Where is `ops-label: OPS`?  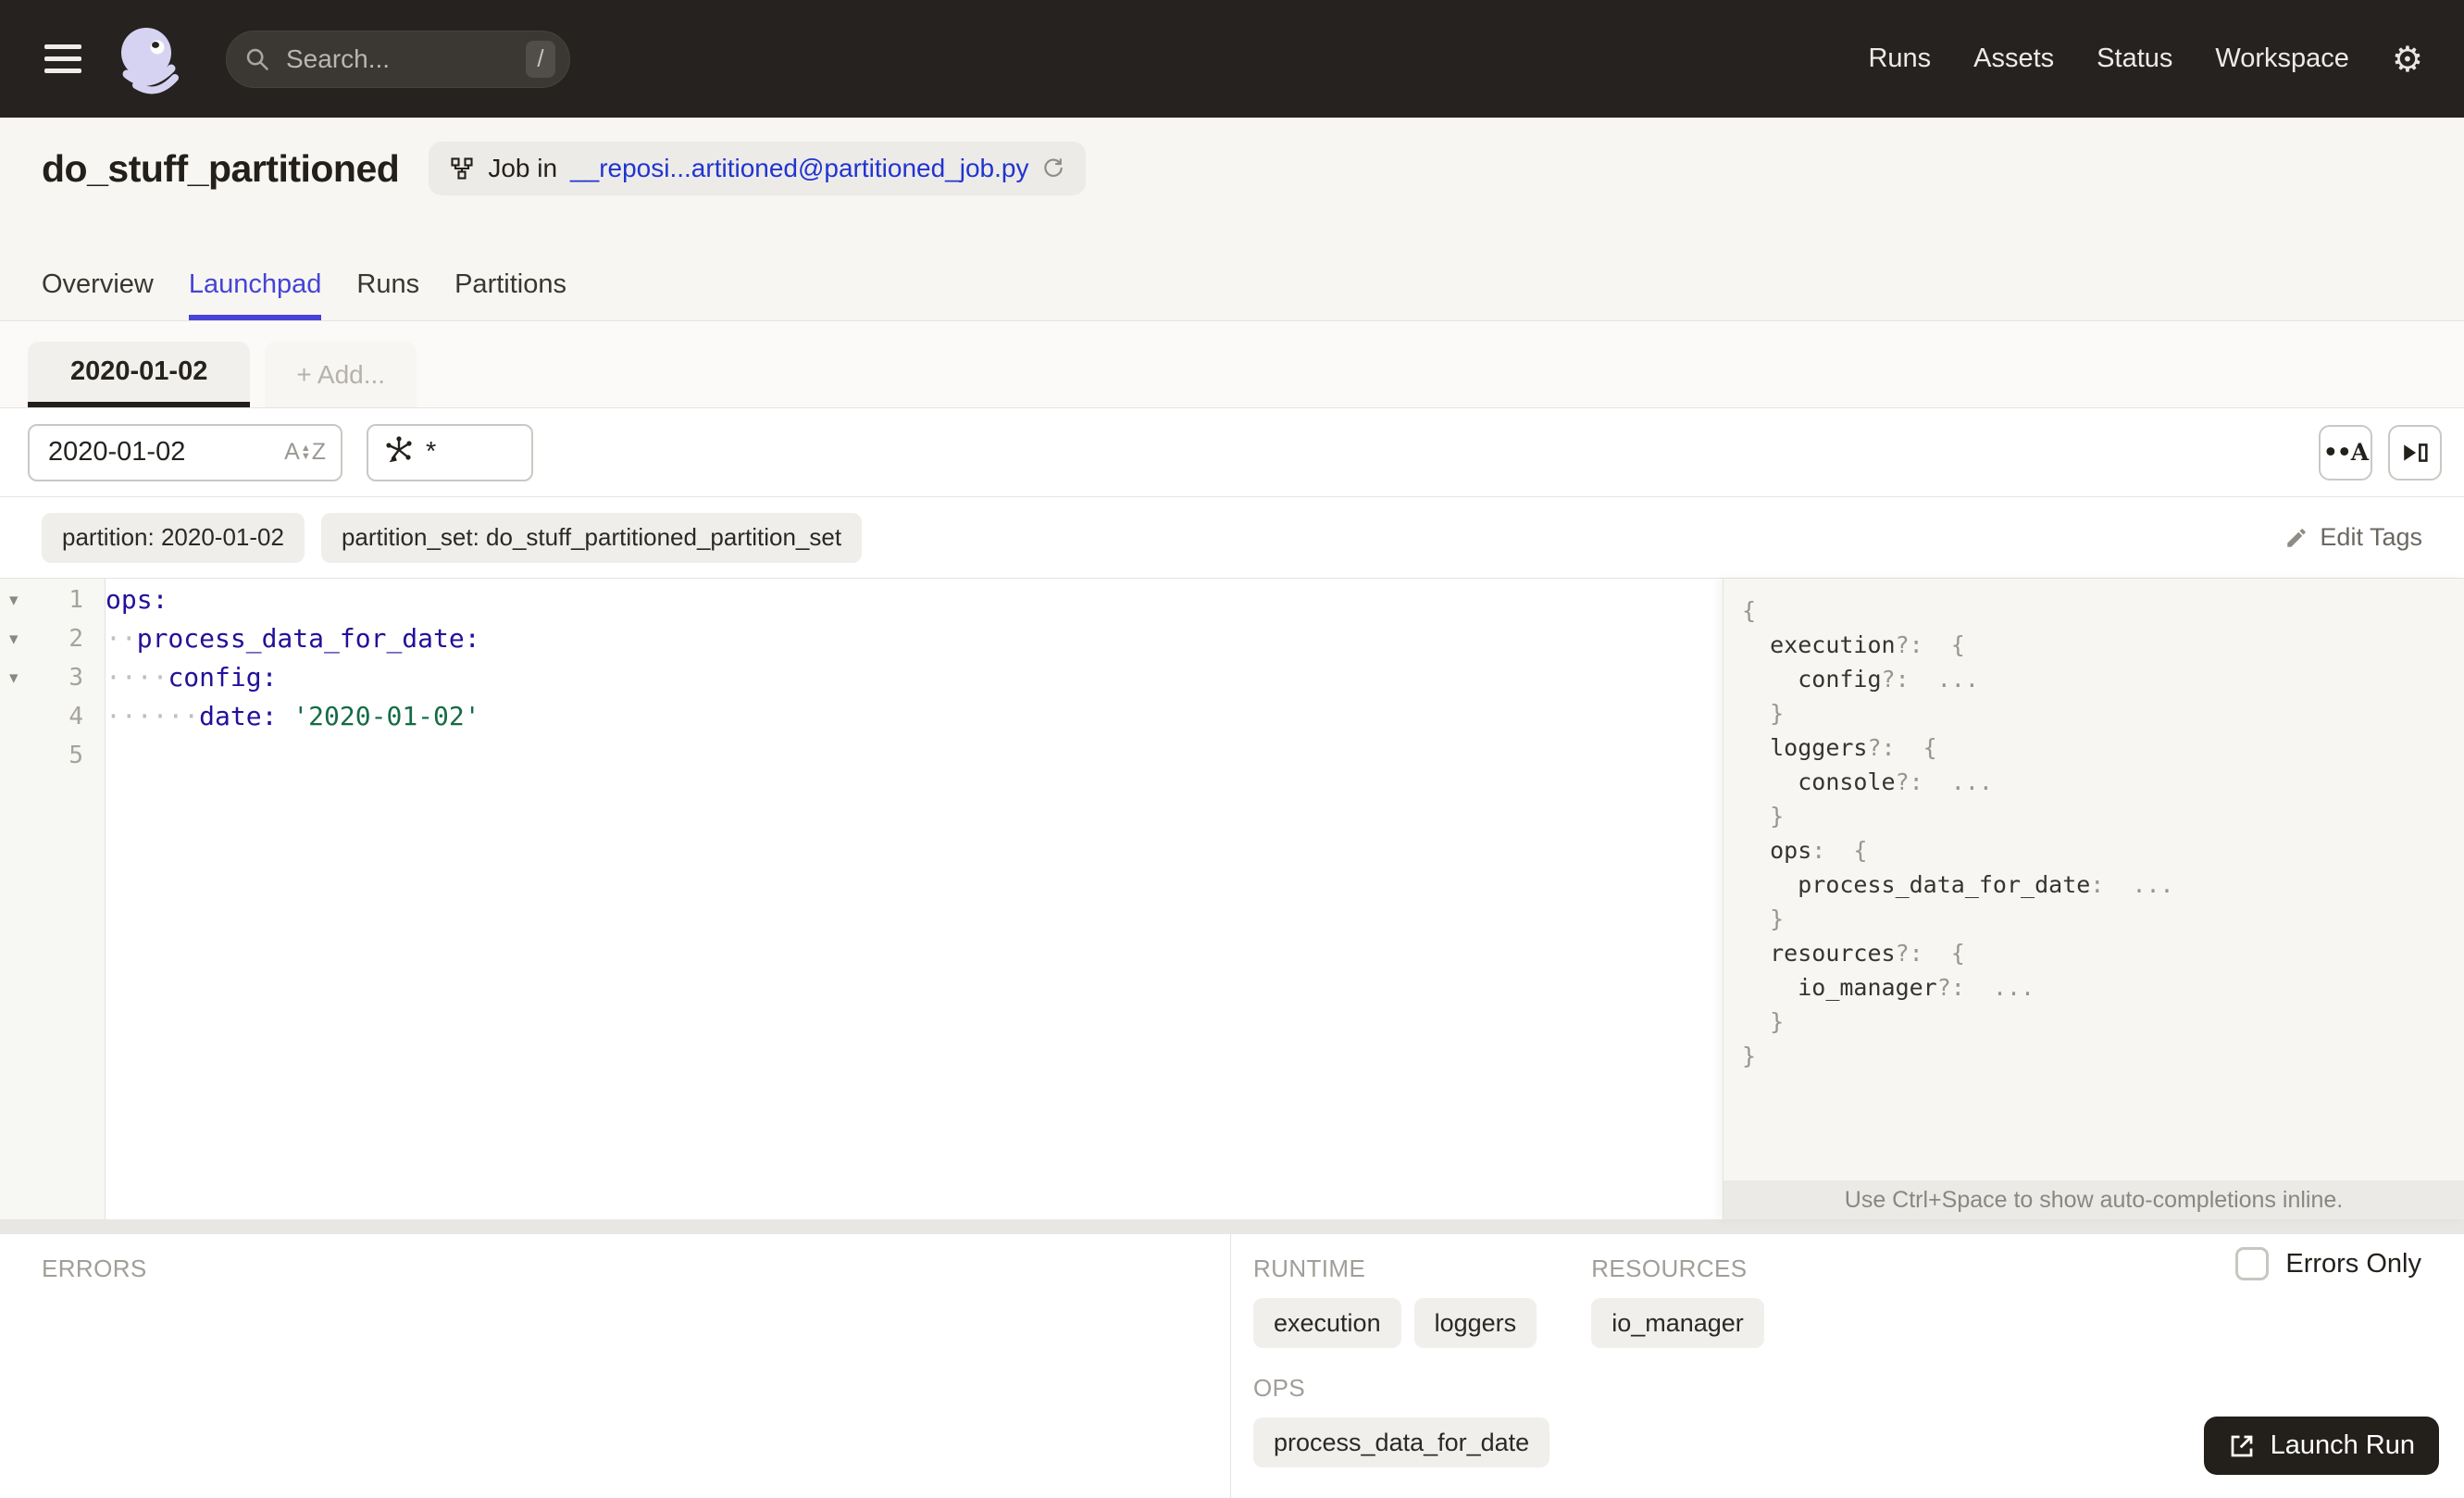 ops-label: OPS is located at coordinates (1279, 1388).